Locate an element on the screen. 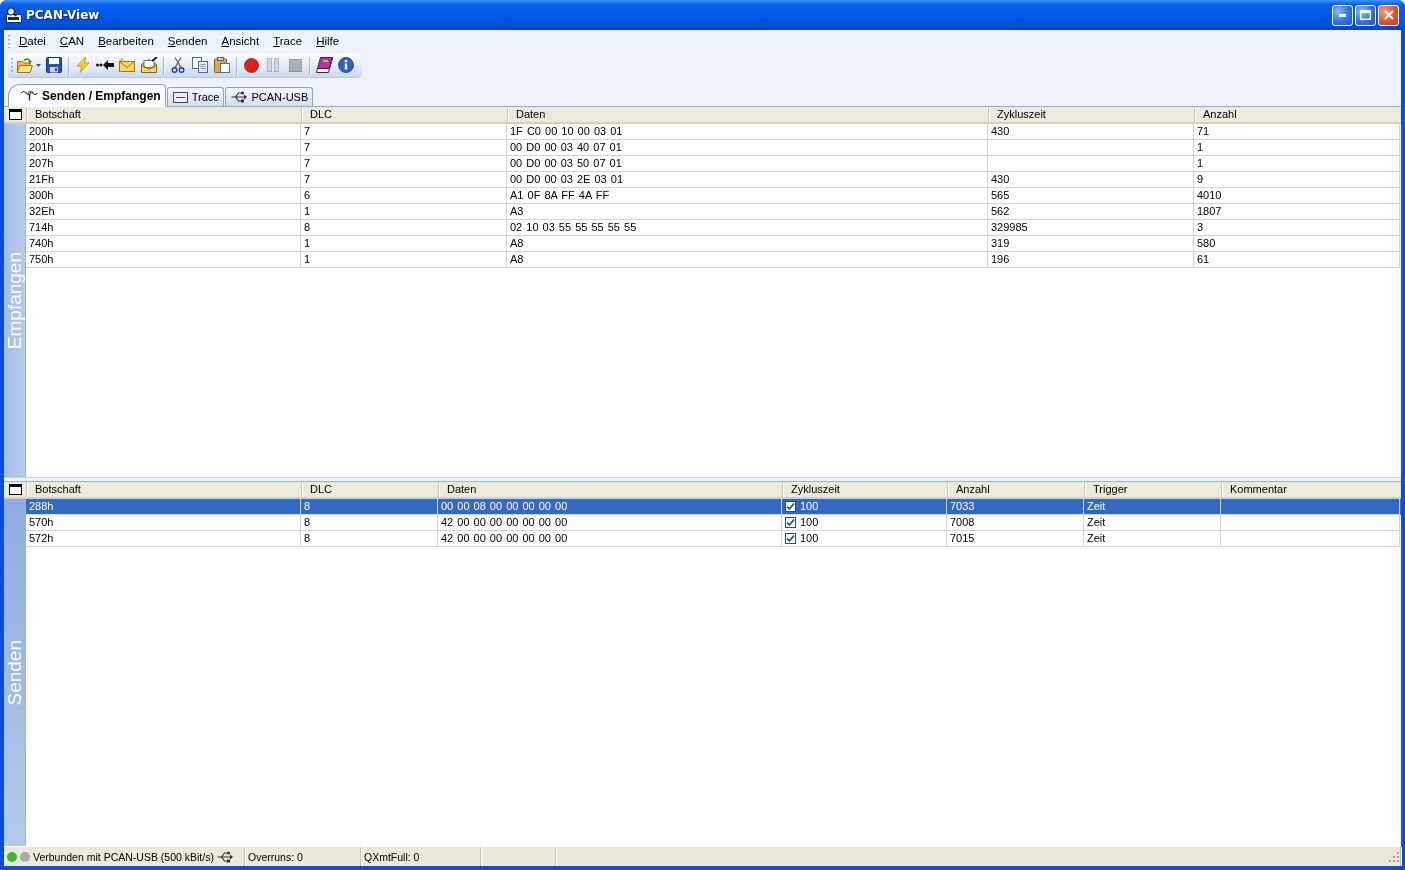 The height and width of the screenshot is (870, 1405). tab: Senden / Empfangen is located at coordinates (87, 95).